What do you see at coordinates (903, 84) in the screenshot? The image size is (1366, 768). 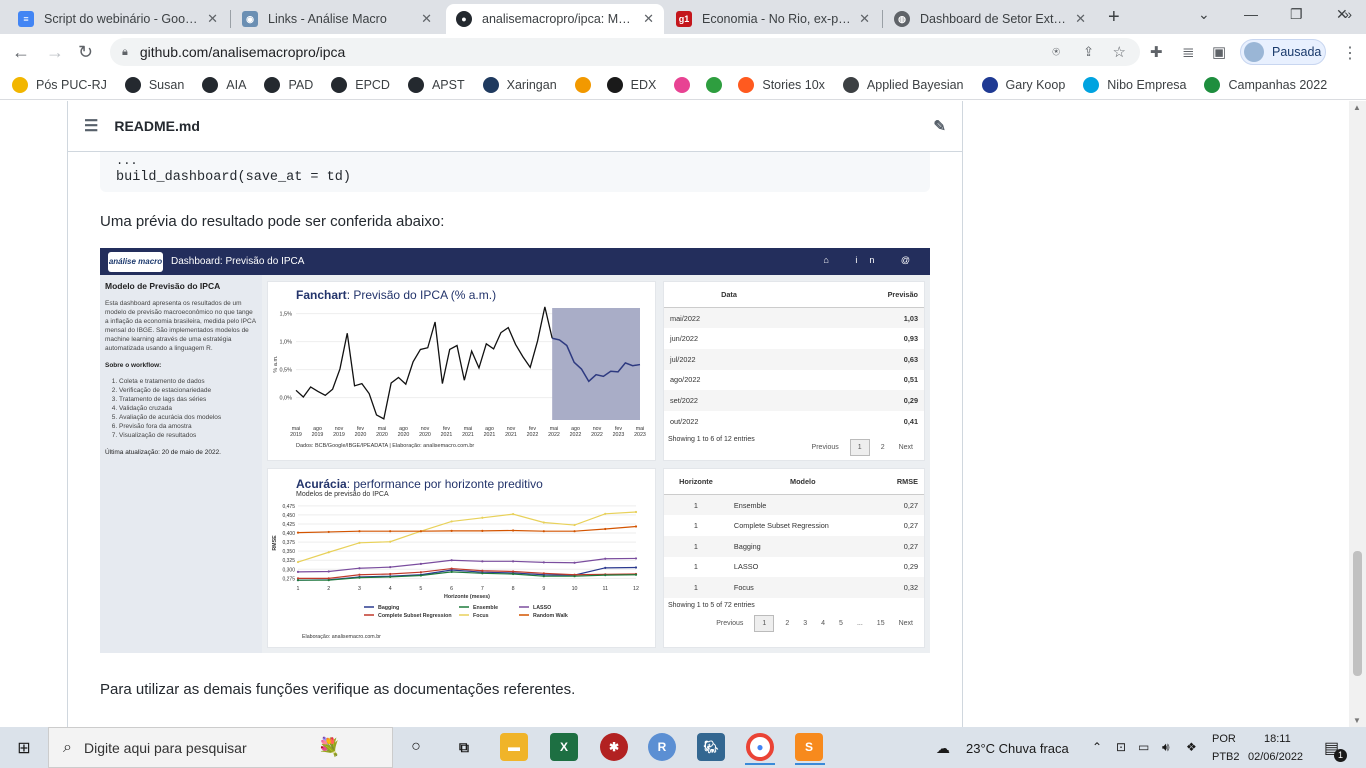 I see `bookmark-item: Applied Bayesian` at bounding box center [903, 84].